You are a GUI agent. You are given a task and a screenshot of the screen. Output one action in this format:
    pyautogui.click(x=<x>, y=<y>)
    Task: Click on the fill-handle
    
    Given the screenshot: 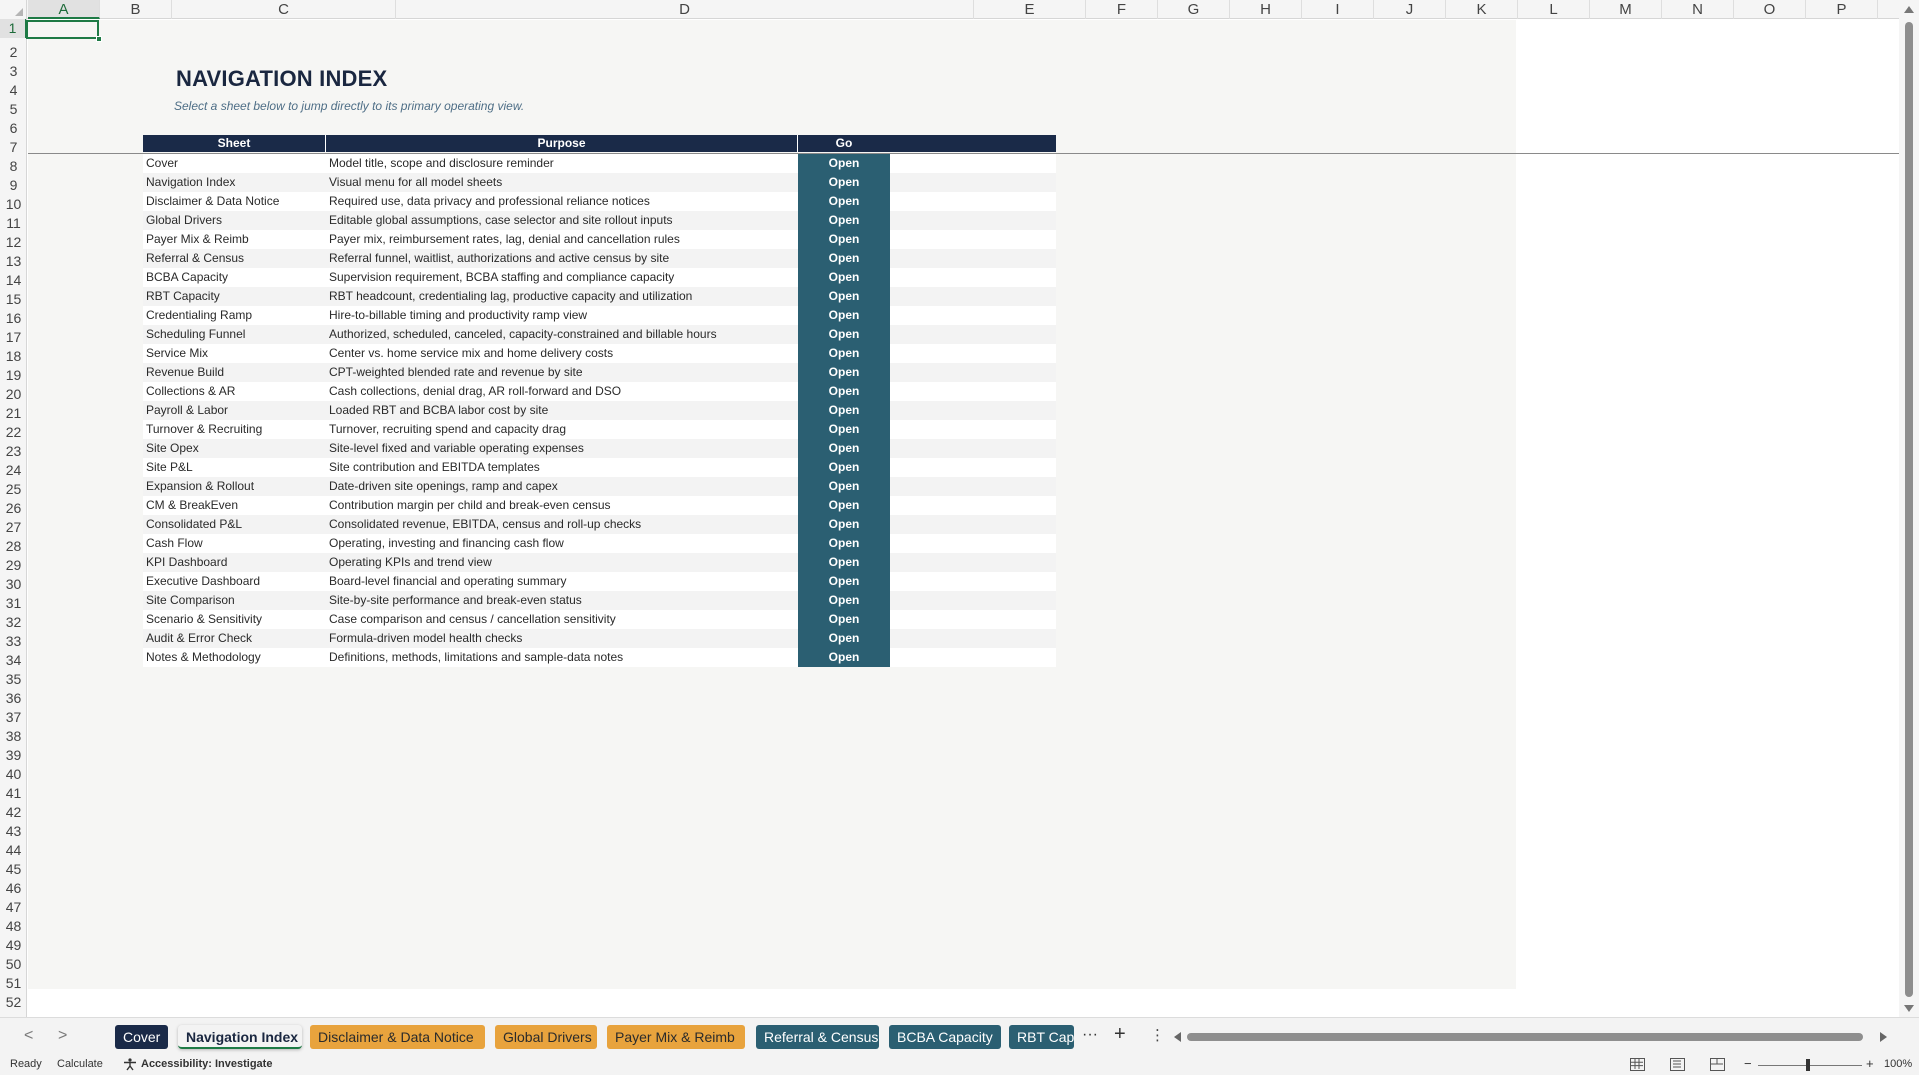 What is the action you would take?
    pyautogui.click(x=99, y=39)
    